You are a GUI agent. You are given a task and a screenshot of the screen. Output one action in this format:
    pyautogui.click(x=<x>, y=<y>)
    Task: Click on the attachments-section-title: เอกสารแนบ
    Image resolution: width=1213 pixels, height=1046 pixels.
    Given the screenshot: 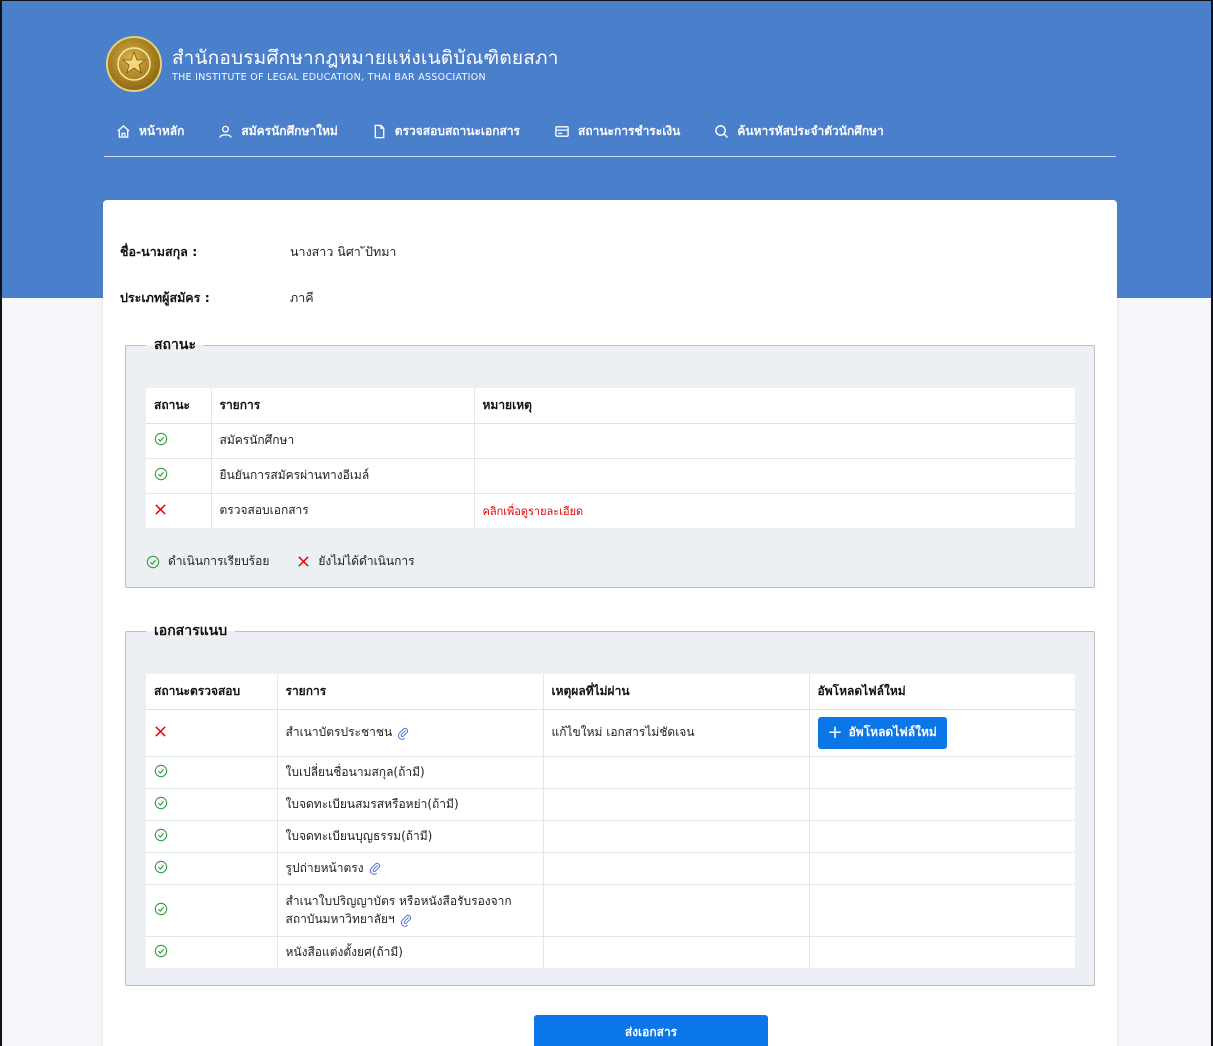 What is the action you would take?
    pyautogui.click(x=191, y=631)
    